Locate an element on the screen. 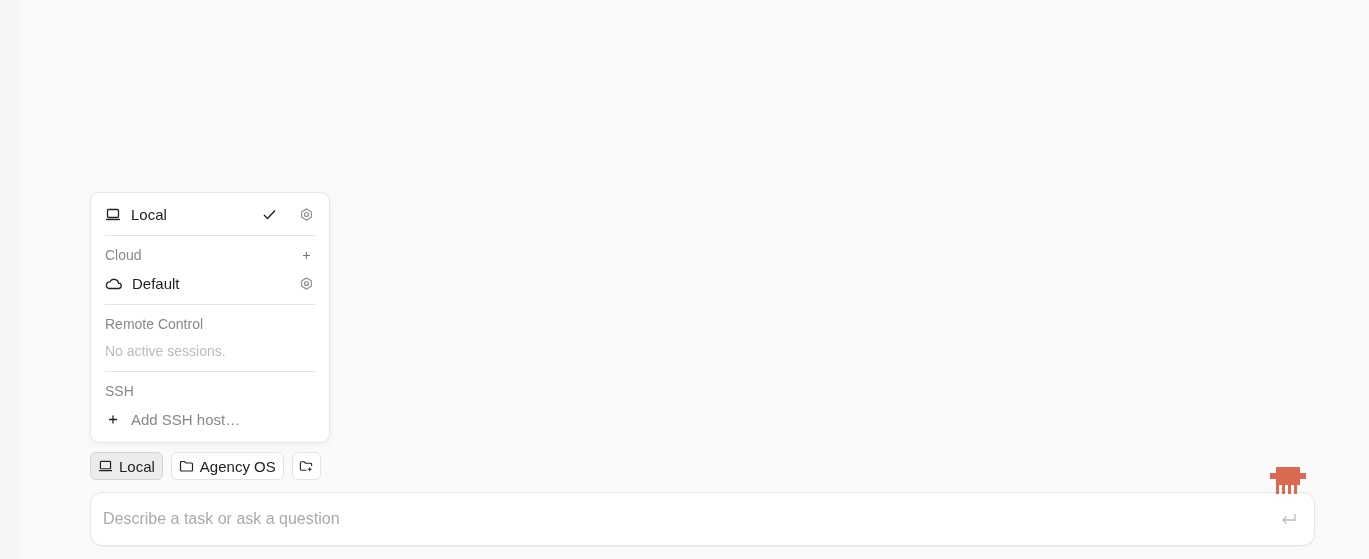  folder-chip: Agency OS is located at coordinates (227, 466).